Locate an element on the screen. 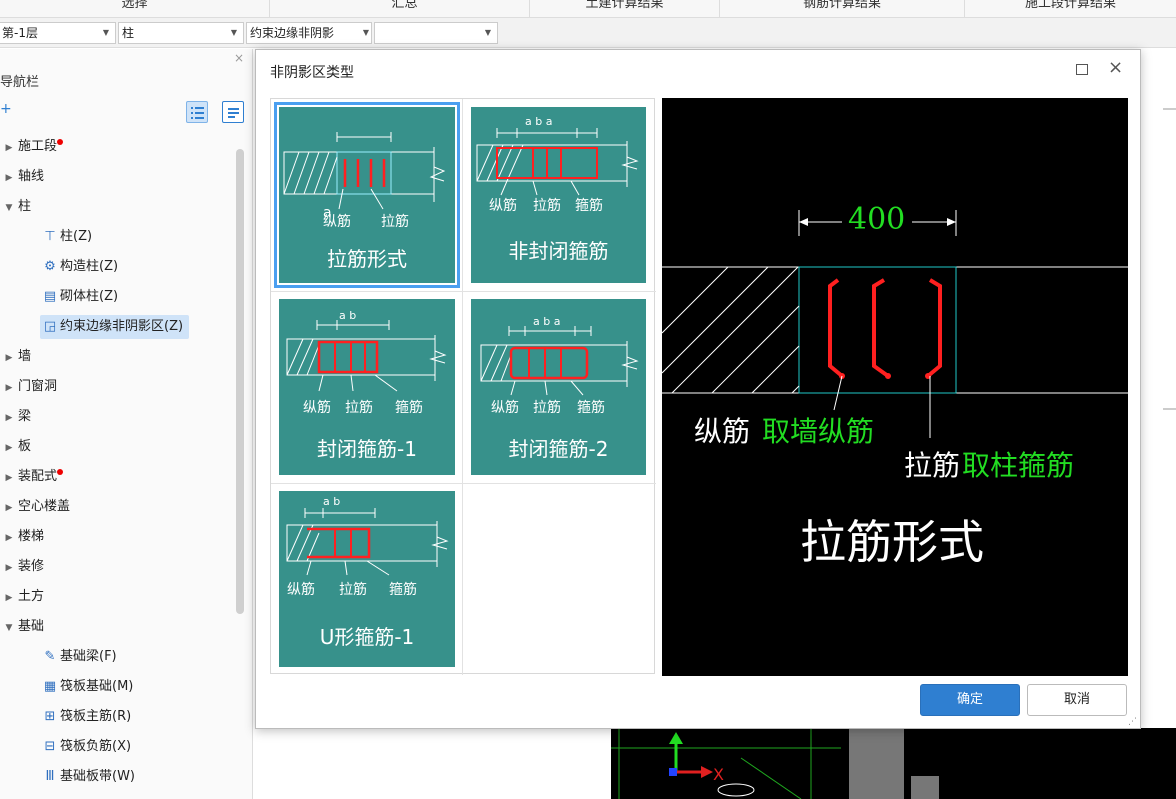 The image size is (1176, 799). nav-item: ▶ 装配式 is located at coordinates (32, 477).